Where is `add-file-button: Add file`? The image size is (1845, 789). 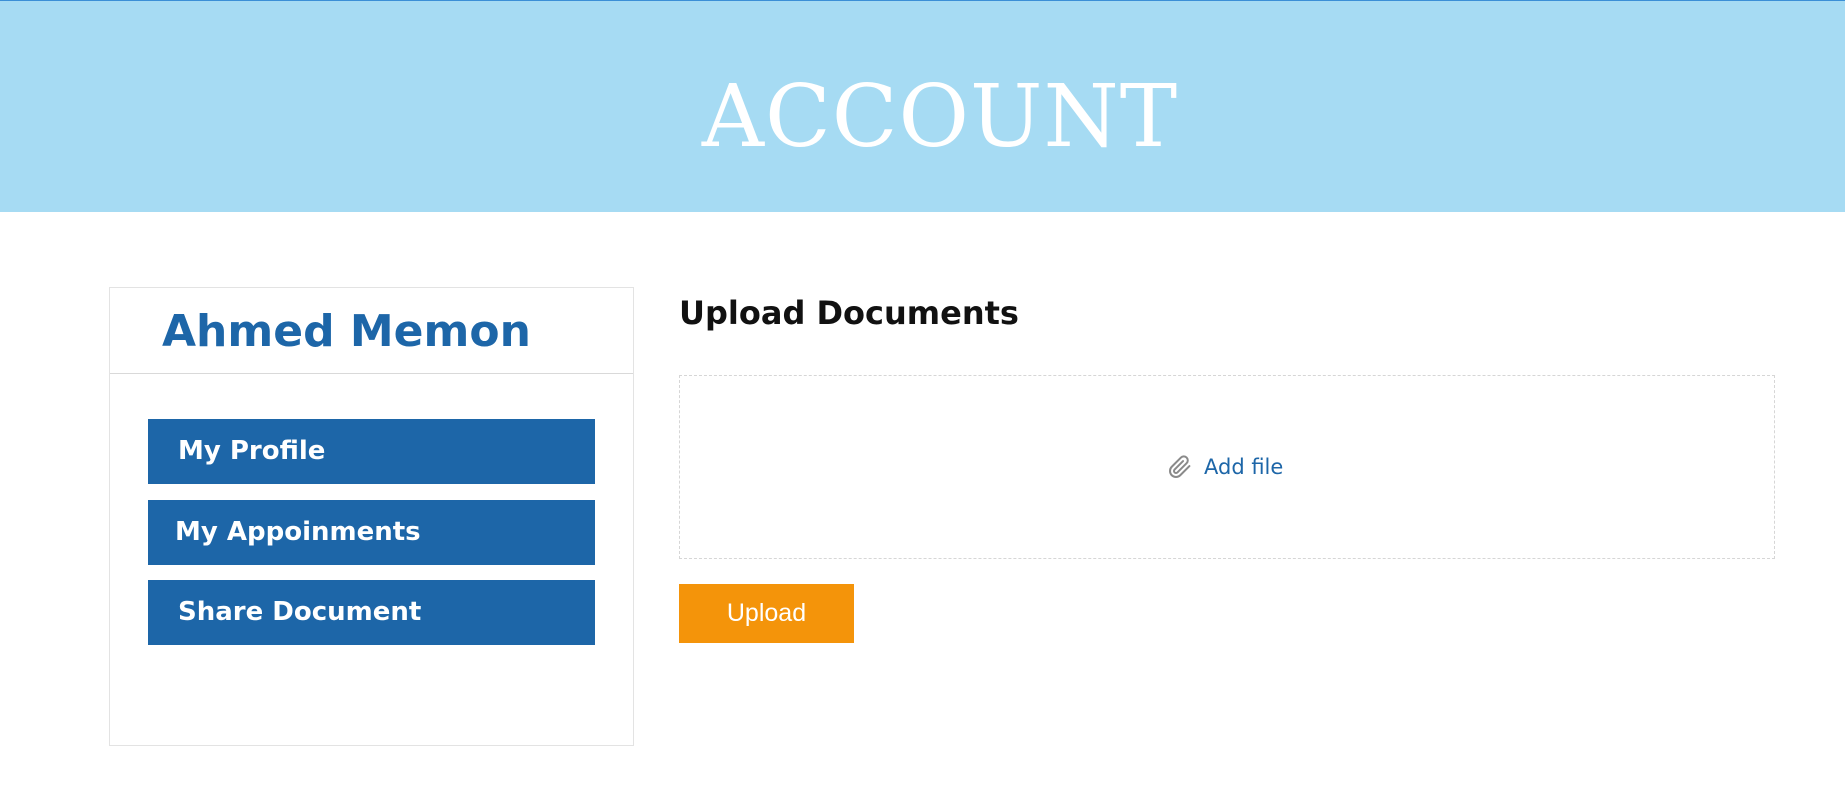
add-file-button: Add file is located at coordinates (1225, 467).